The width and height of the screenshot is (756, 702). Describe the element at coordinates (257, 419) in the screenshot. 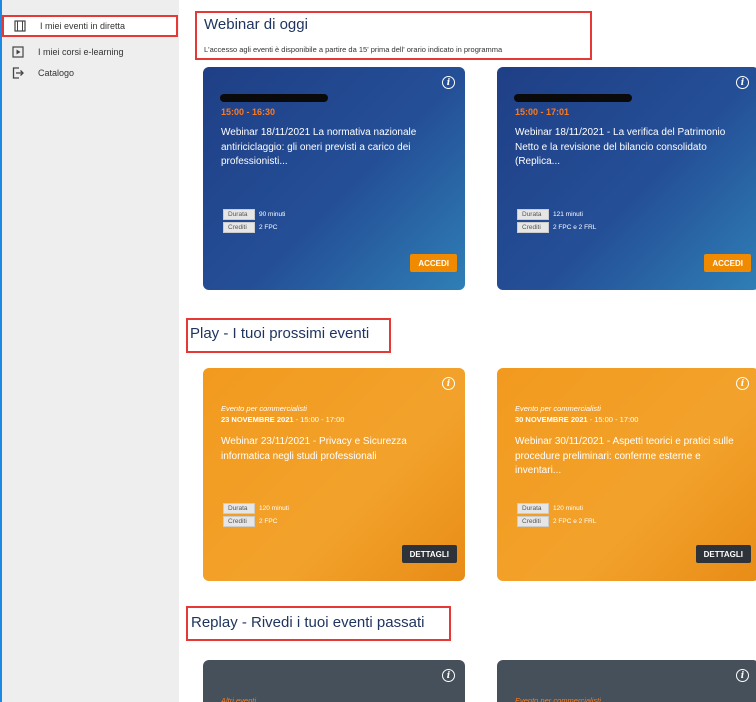

I see `event-date-day: 23 NOVEMBRE 2021` at that location.